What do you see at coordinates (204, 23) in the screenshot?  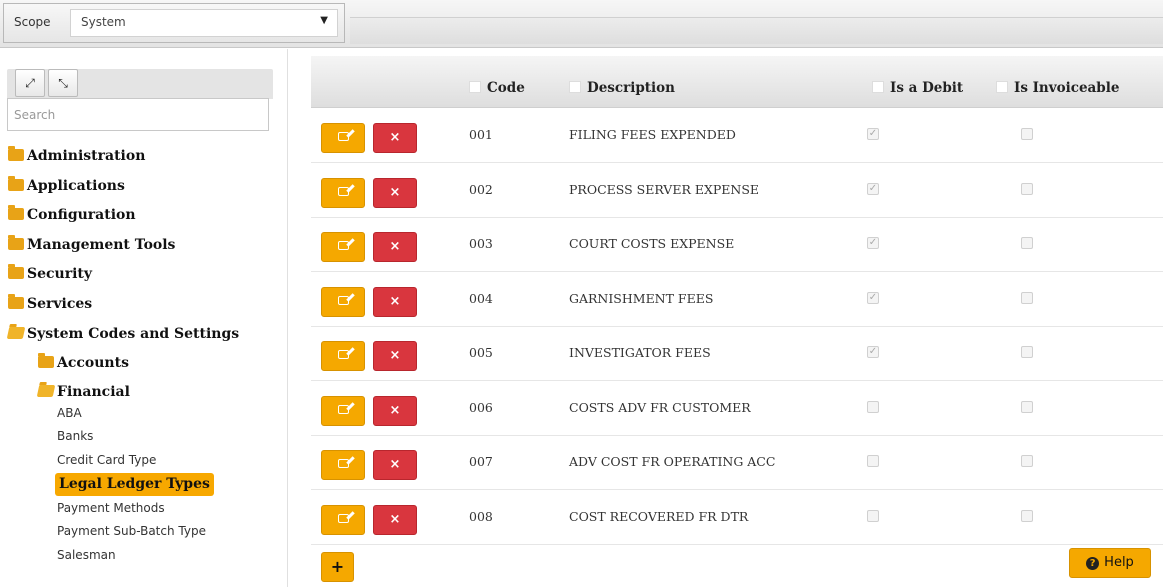 I see `scope-select: System ▼` at bounding box center [204, 23].